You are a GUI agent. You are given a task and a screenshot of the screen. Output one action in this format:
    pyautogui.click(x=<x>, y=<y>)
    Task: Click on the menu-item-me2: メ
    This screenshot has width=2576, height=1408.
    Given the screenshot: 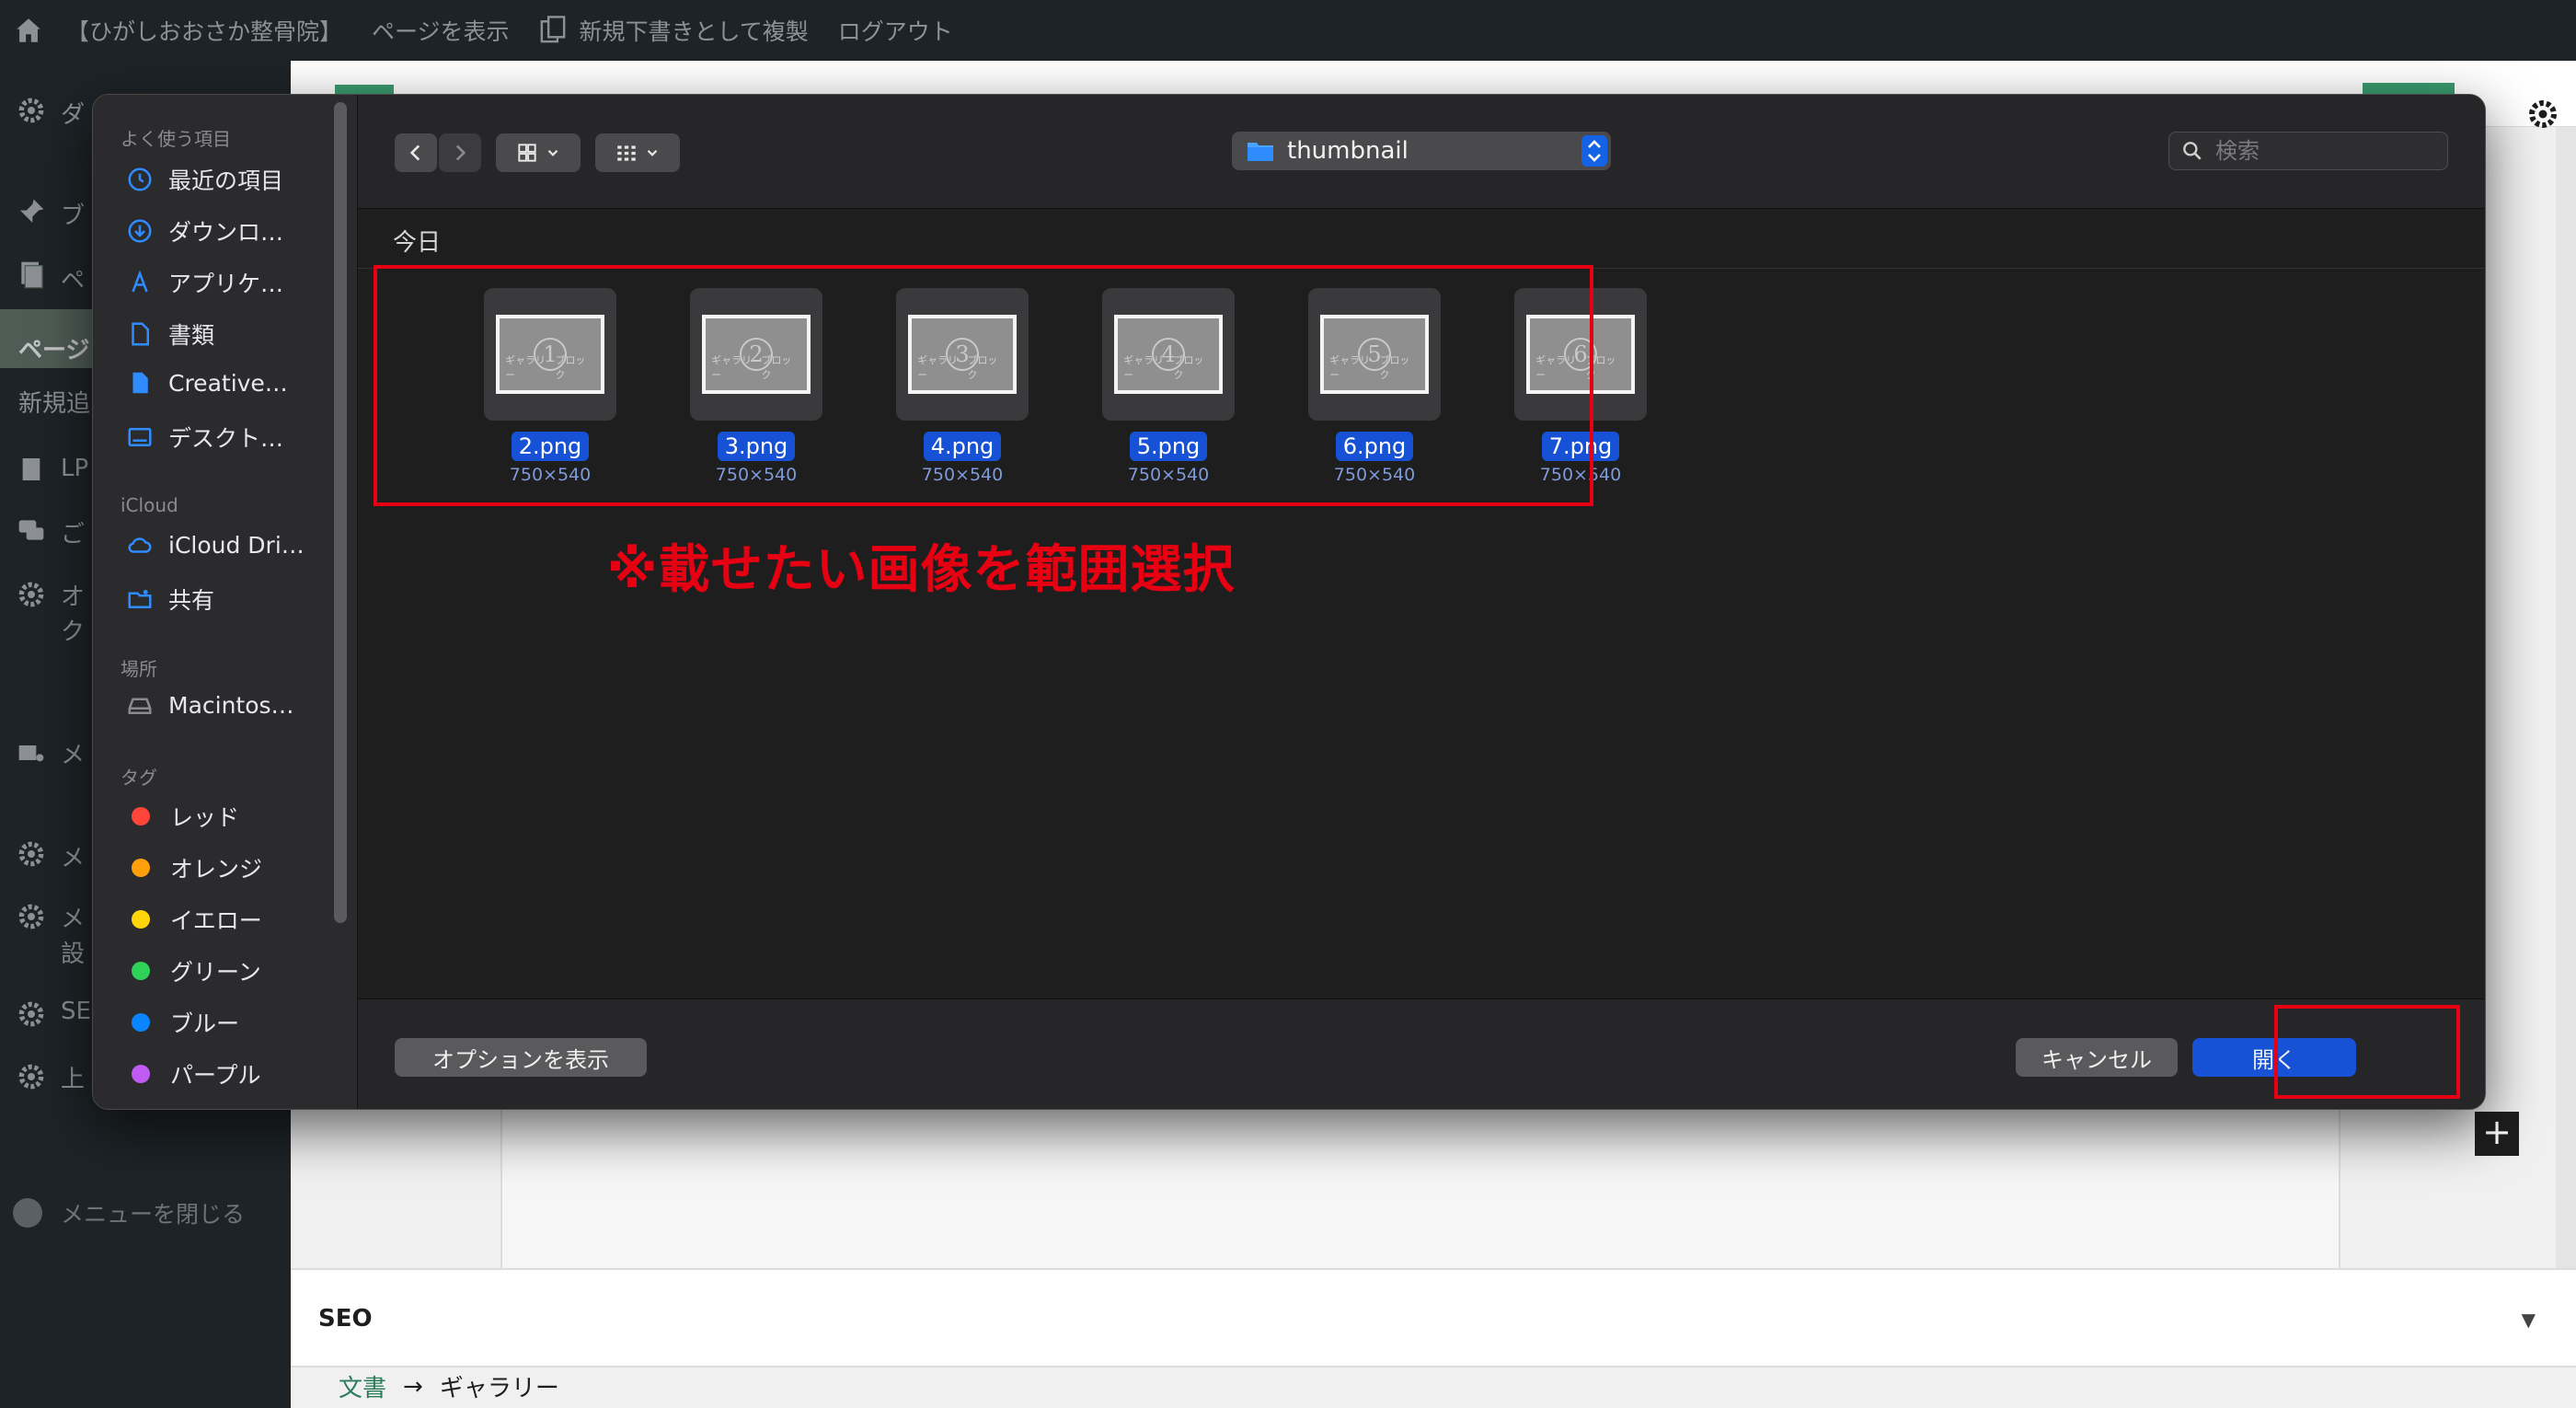 What is the action you would take?
    pyautogui.click(x=73, y=917)
    